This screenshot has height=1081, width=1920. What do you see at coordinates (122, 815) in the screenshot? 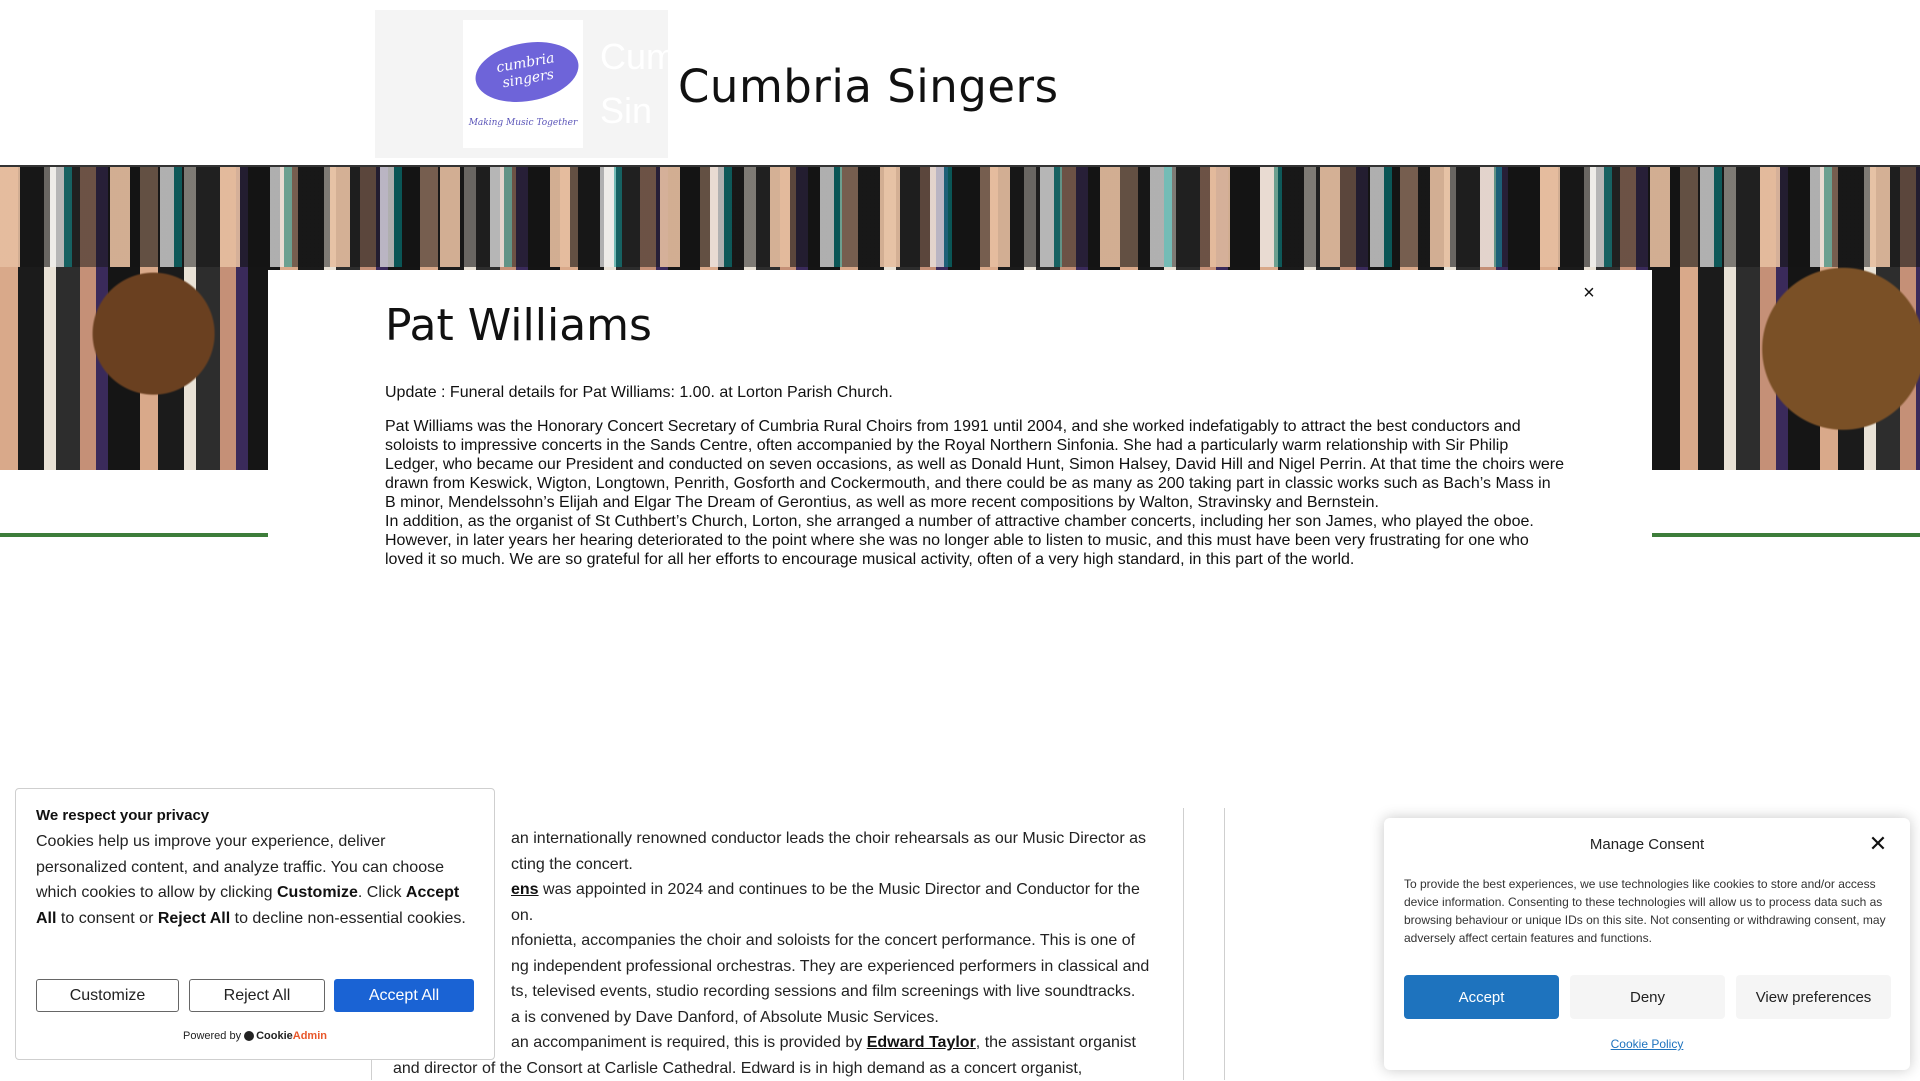
I see `privacy-title: We respect your privacy` at bounding box center [122, 815].